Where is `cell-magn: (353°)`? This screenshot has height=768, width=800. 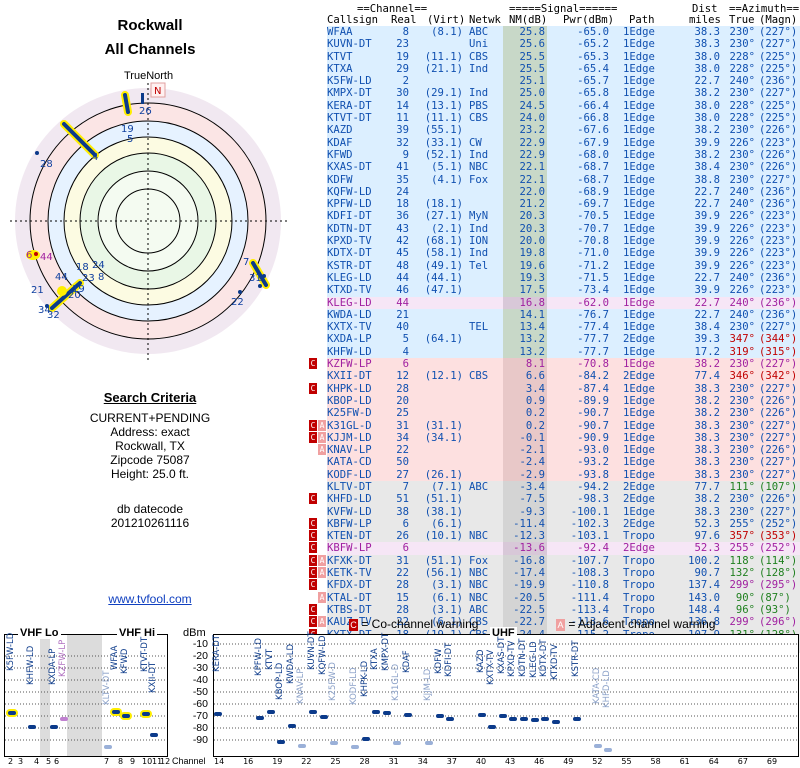 cell-magn: (353°) is located at coordinates (778, 536).